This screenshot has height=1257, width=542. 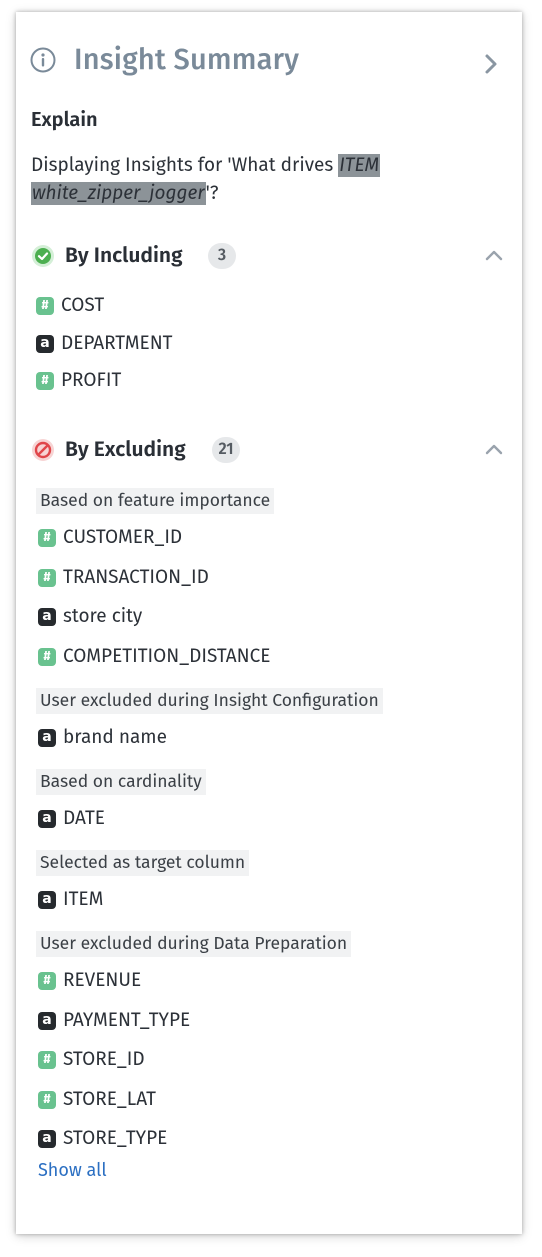 I want to click on check-circle-icon, so click(x=43, y=256).